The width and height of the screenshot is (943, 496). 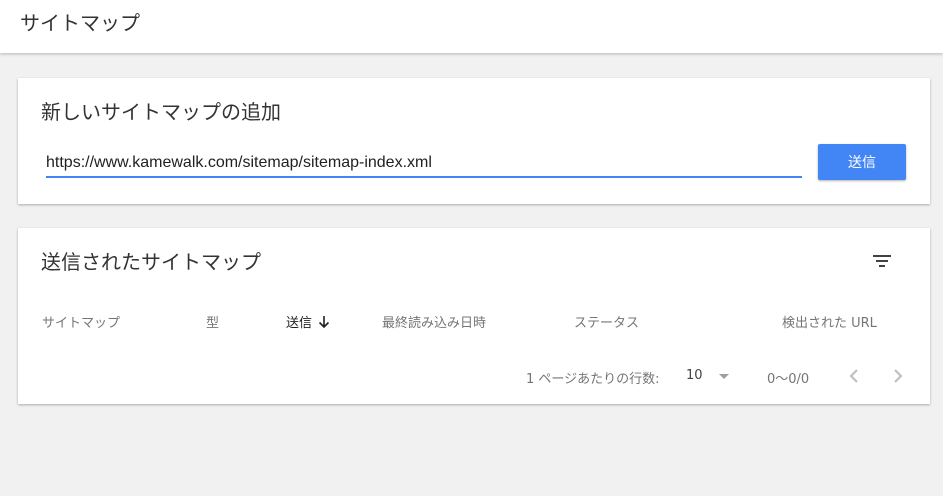 What do you see at coordinates (711, 376) in the screenshot?
I see `rows-per-page-select: 10` at bounding box center [711, 376].